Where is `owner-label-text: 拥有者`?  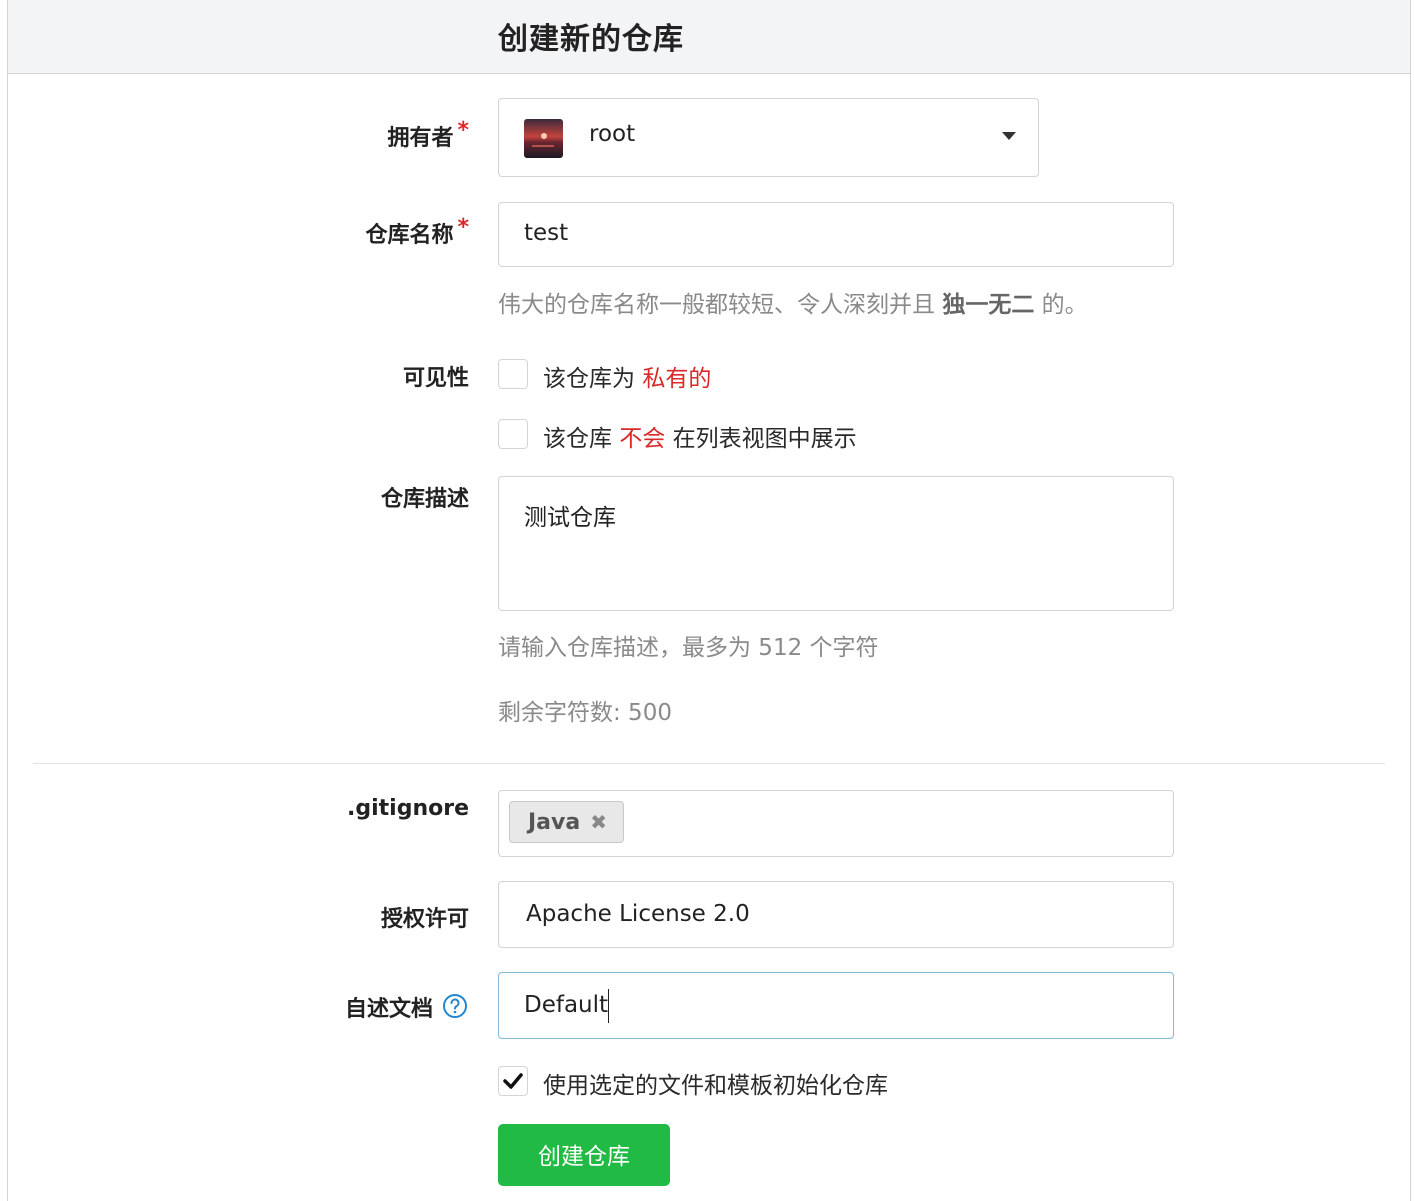 owner-label-text: 拥有者 is located at coordinates (420, 138).